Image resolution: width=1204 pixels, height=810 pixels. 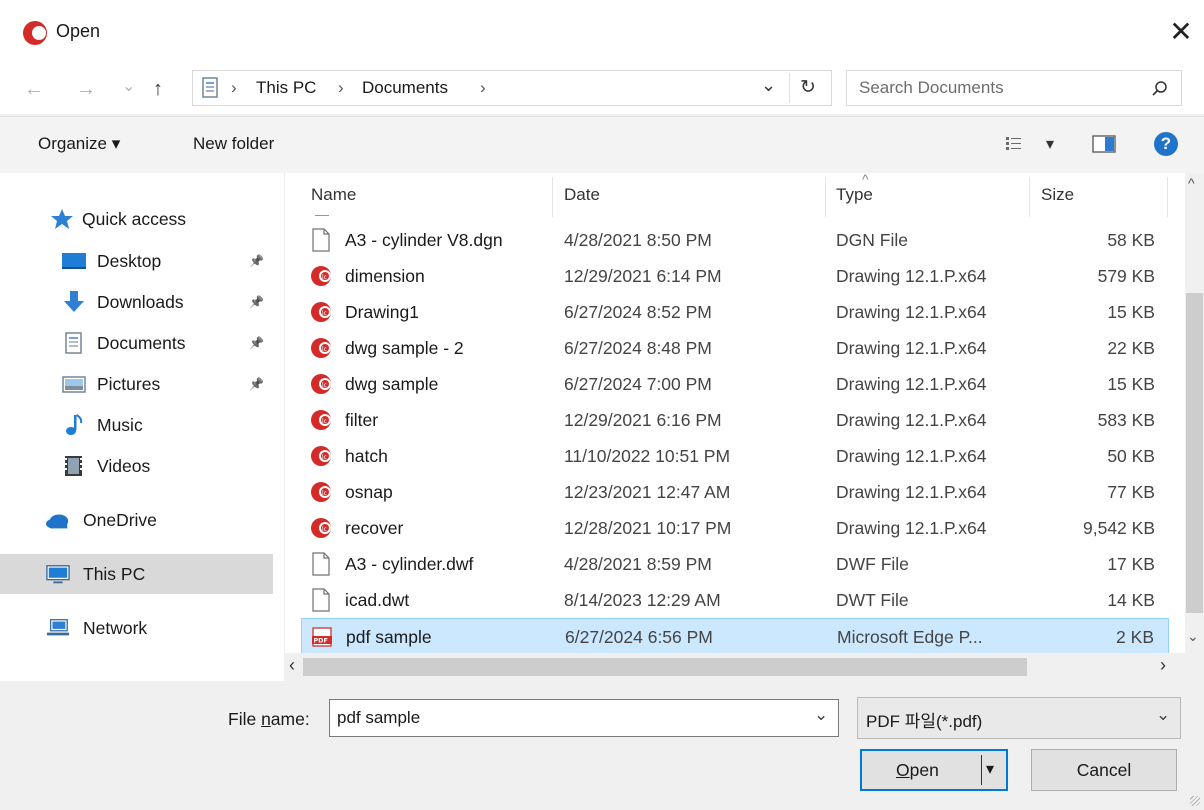 I want to click on file-name-dropdown-button: ⌄, so click(x=821, y=715).